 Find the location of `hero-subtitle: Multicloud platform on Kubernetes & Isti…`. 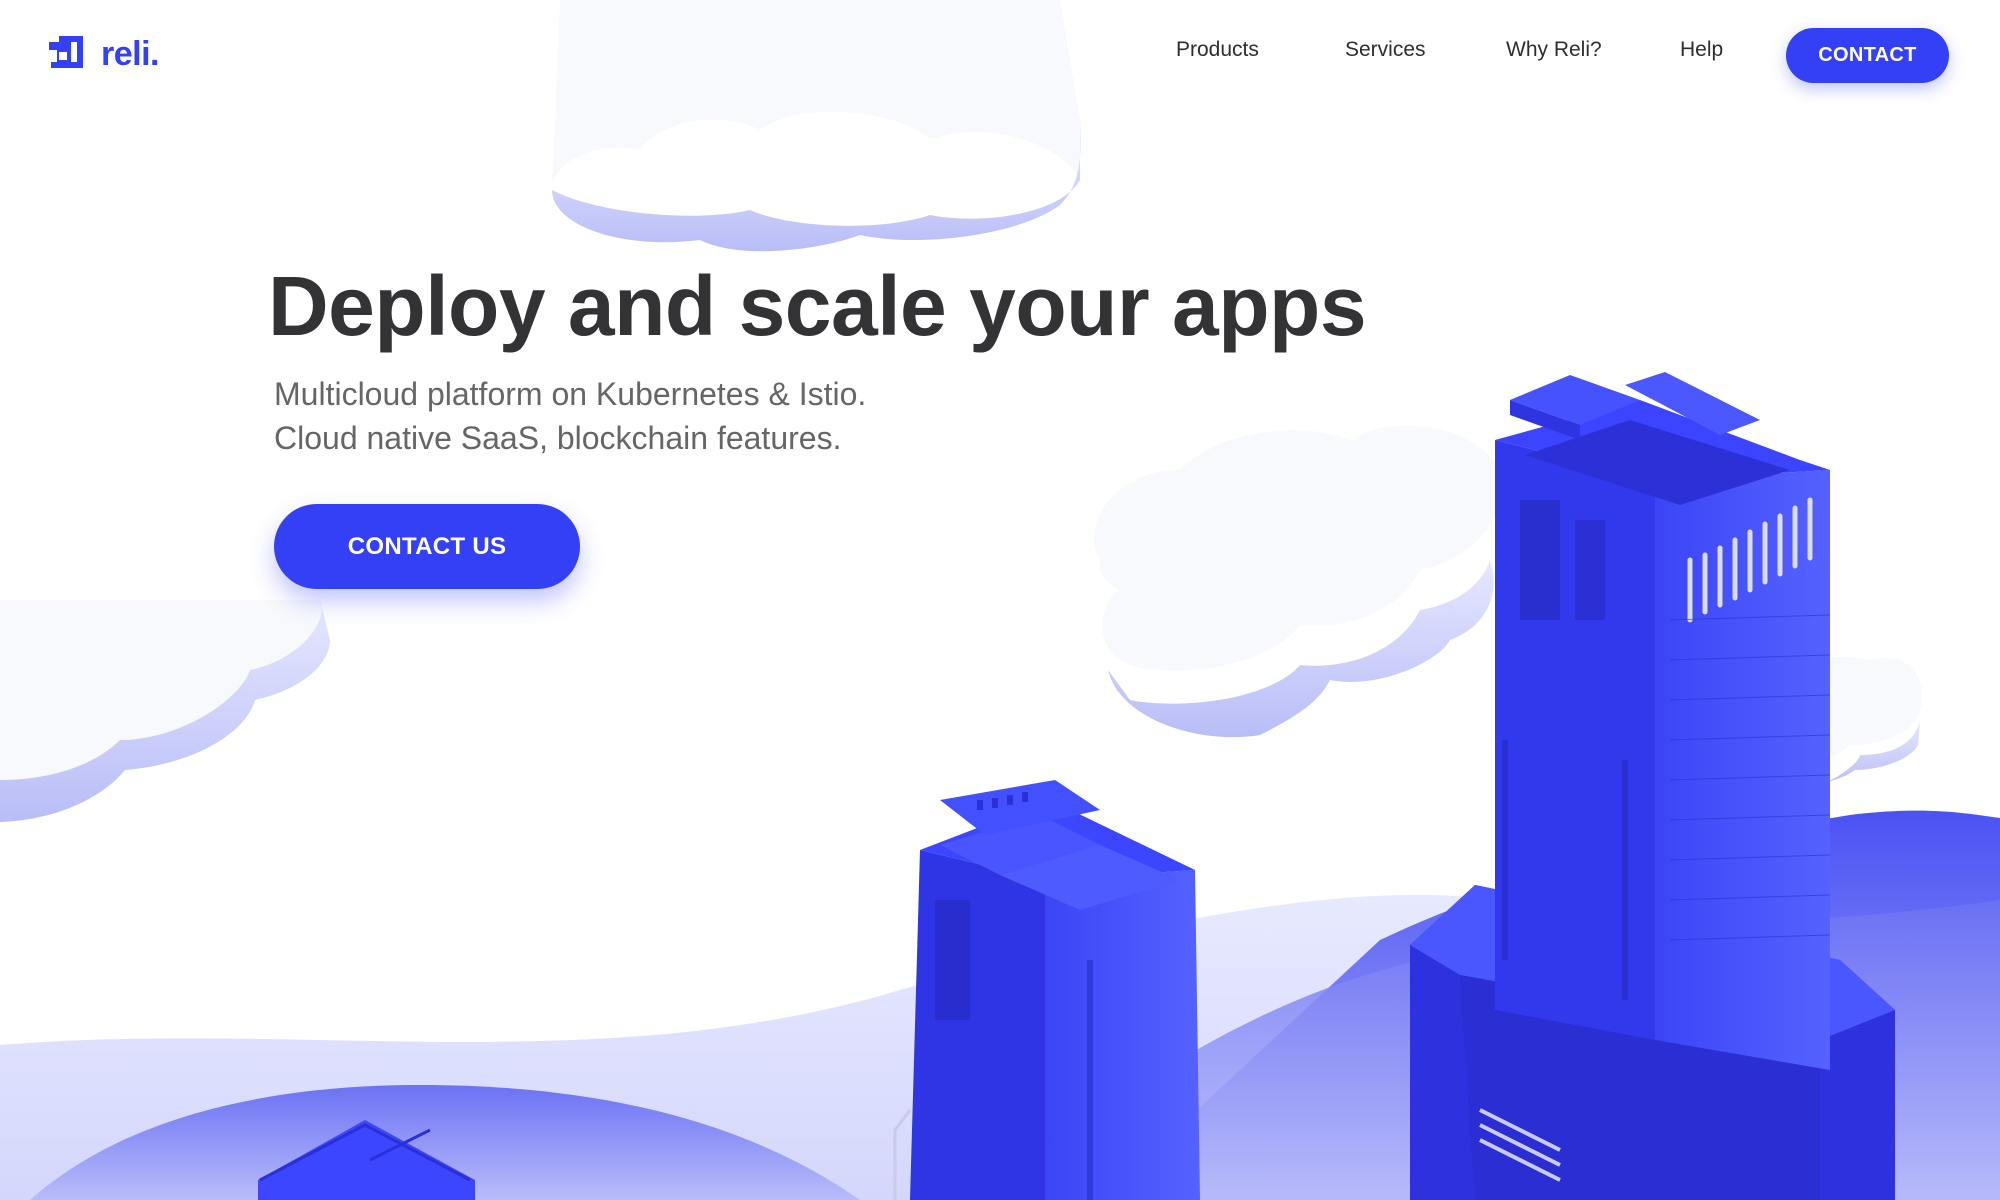

hero-subtitle: Multicloud platform on Kubernetes & Isti… is located at coordinates (570, 416).